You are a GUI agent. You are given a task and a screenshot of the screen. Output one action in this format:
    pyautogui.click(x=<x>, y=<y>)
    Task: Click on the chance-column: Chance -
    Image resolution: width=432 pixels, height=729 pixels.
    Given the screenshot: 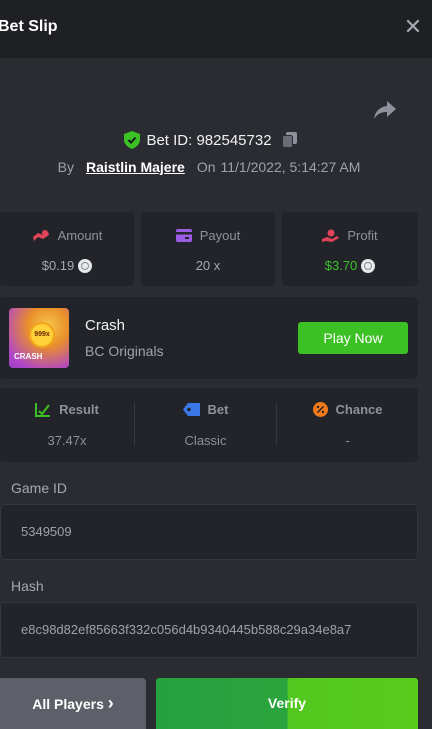 What is the action you would take?
    pyautogui.click(x=347, y=425)
    